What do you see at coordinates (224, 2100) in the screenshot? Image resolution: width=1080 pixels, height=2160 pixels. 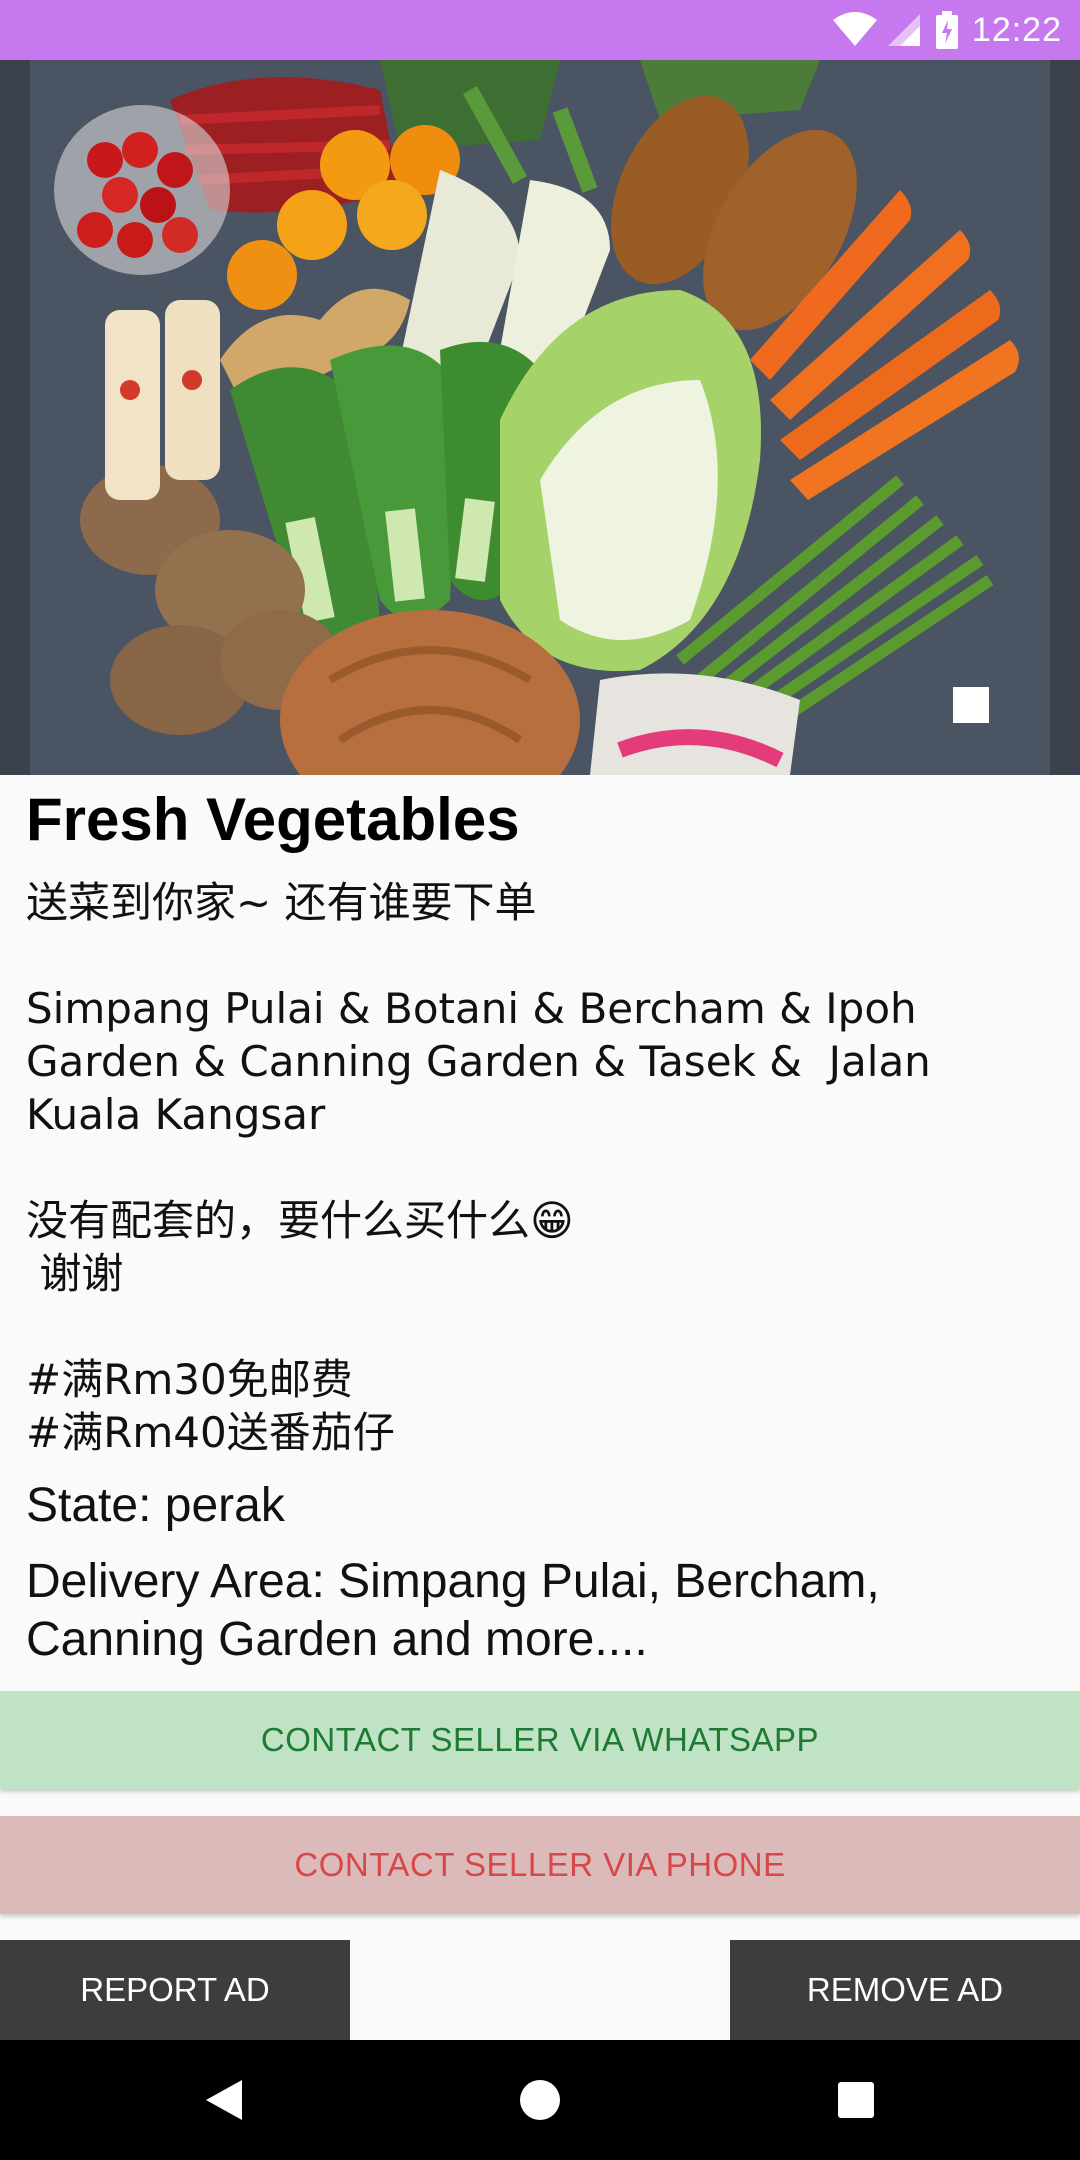 I see `back-icon` at bounding box center [224, 2100].